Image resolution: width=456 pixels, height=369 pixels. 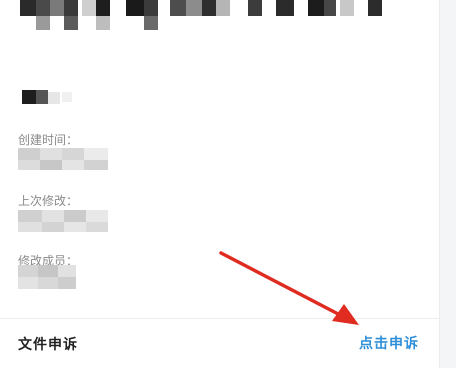 What do you see at coordinates (48, 140) in the screenshot?
I see `created-time-label: 创建时间：` at bounding box center [48, 140].